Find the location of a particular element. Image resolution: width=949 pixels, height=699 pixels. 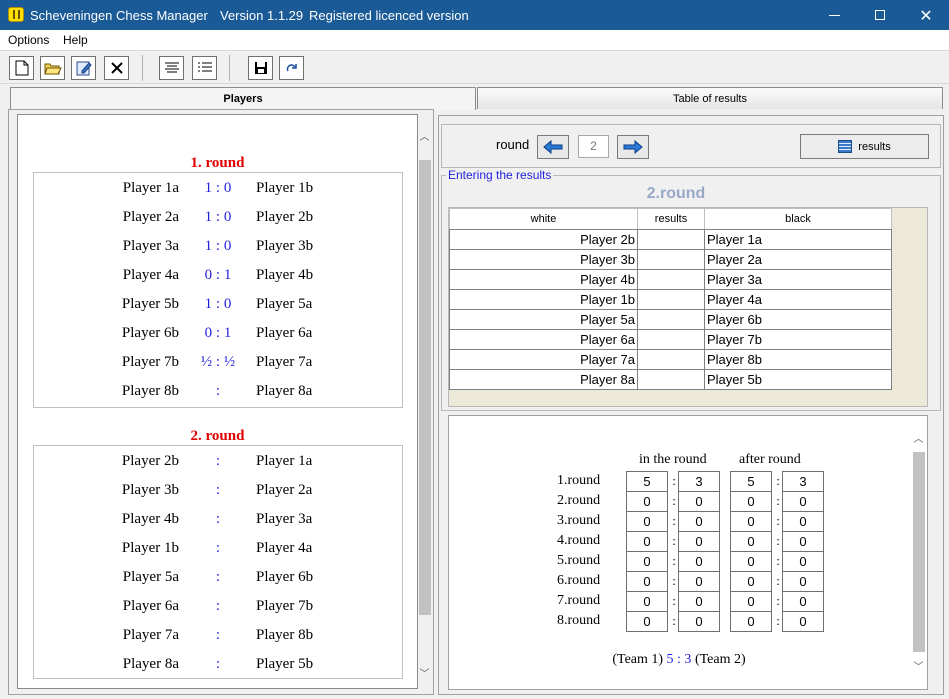

delete-button is located at coordinates (116, 68).